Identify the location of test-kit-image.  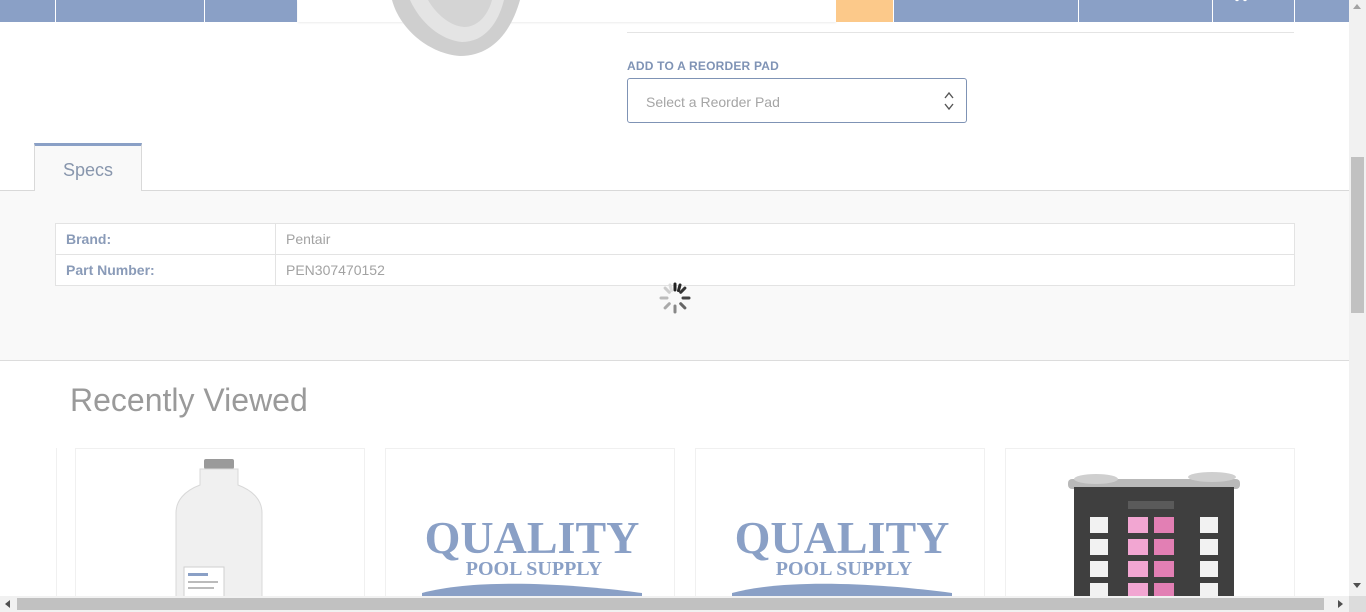
(1154, 534).